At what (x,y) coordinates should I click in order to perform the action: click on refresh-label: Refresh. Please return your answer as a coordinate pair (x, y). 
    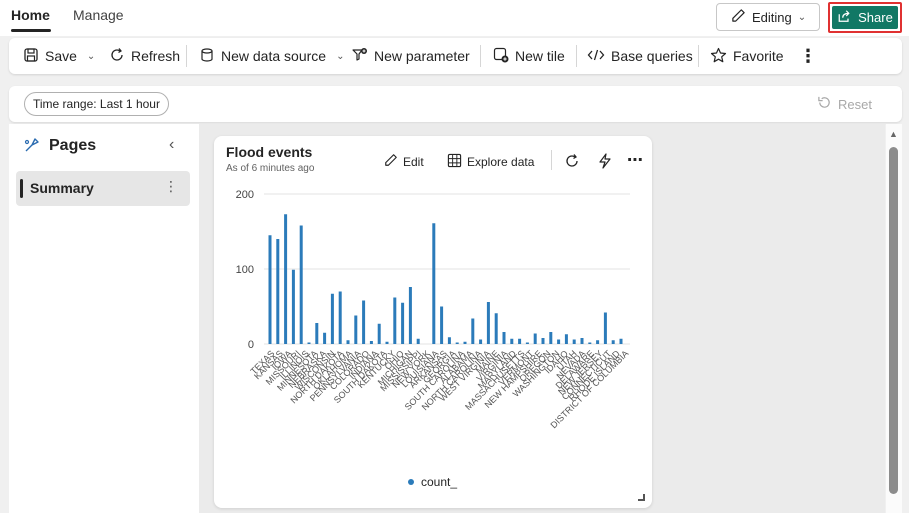
    Looking at the image, I should click on (156, 56).